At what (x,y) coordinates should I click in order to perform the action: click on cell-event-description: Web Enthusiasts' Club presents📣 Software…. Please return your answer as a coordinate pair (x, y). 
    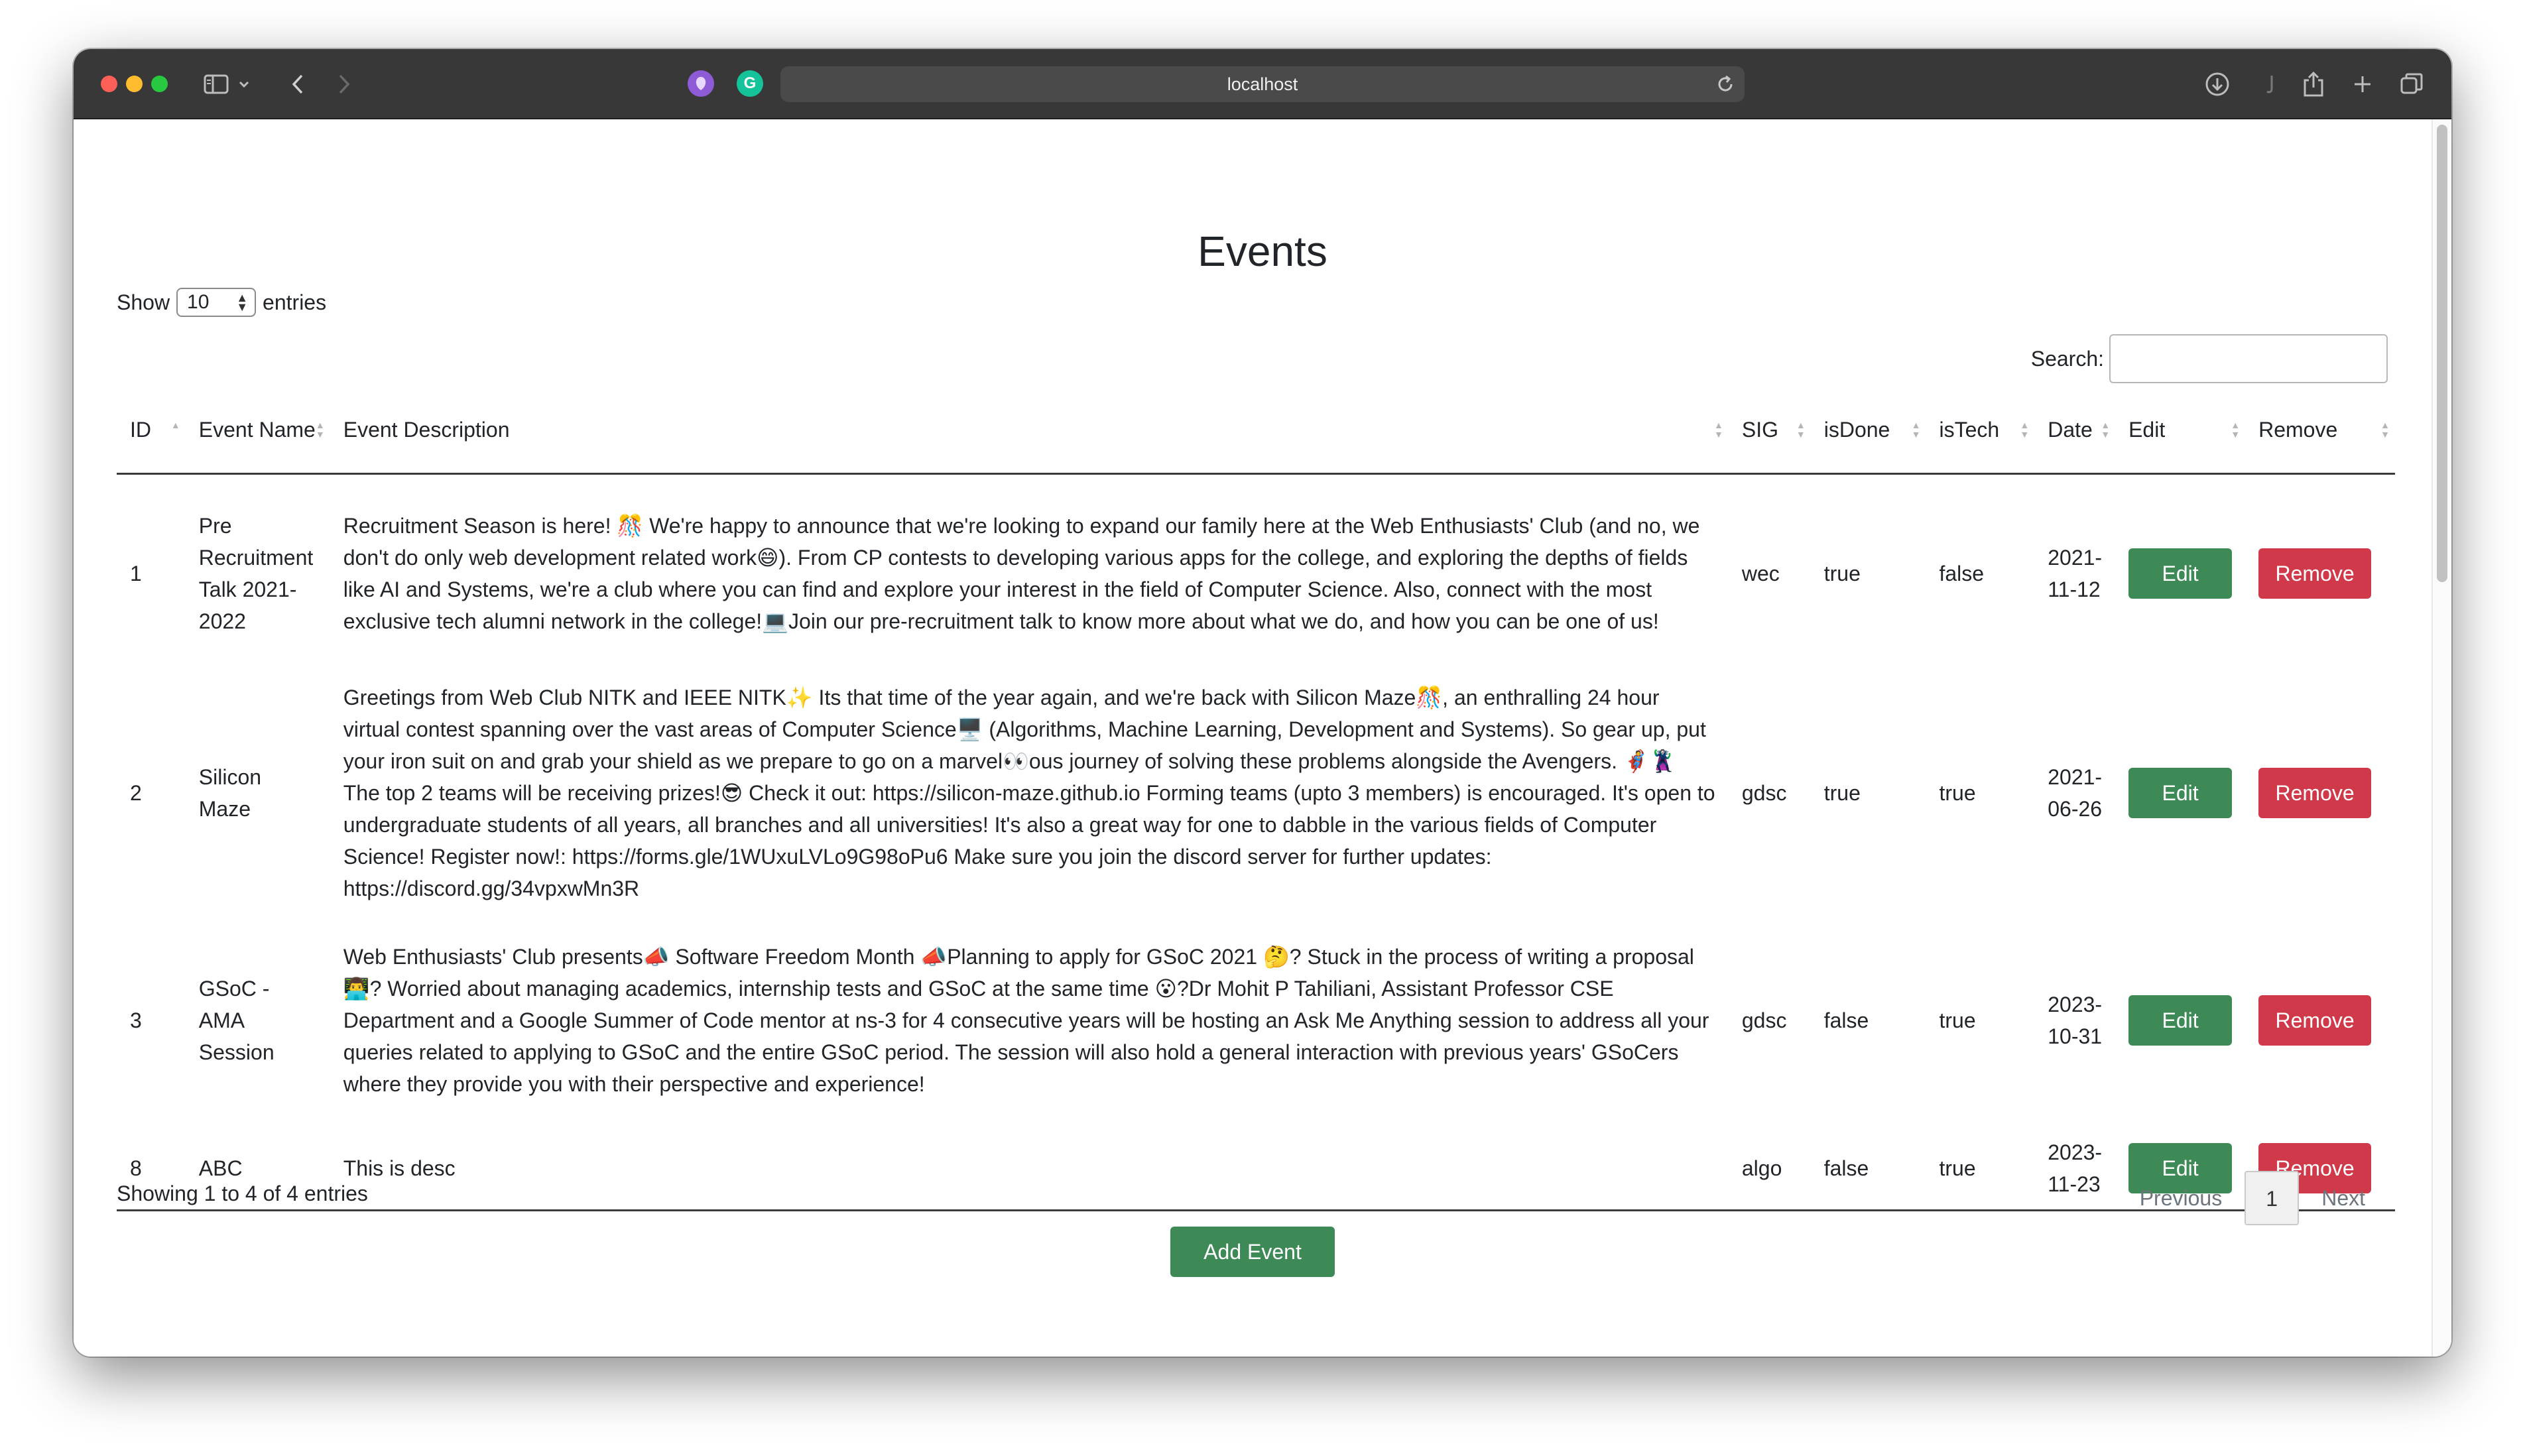
    Looking at the image, I should click on (1026, 1020).